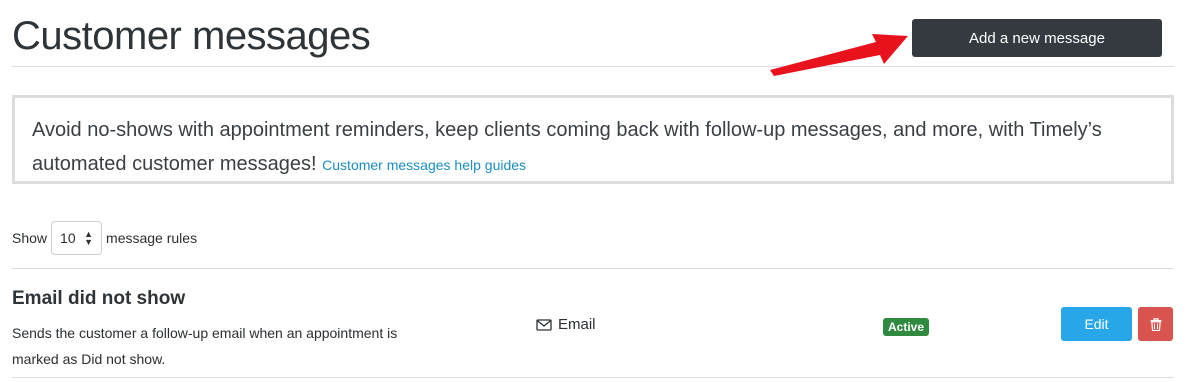 The width and height of the screenshot is (1187, 382). What do you see at coordinates (89, 238) in the screenshot?
I see `select-arrows-icon: ▲ ▼` at bounding box center [89, 238].